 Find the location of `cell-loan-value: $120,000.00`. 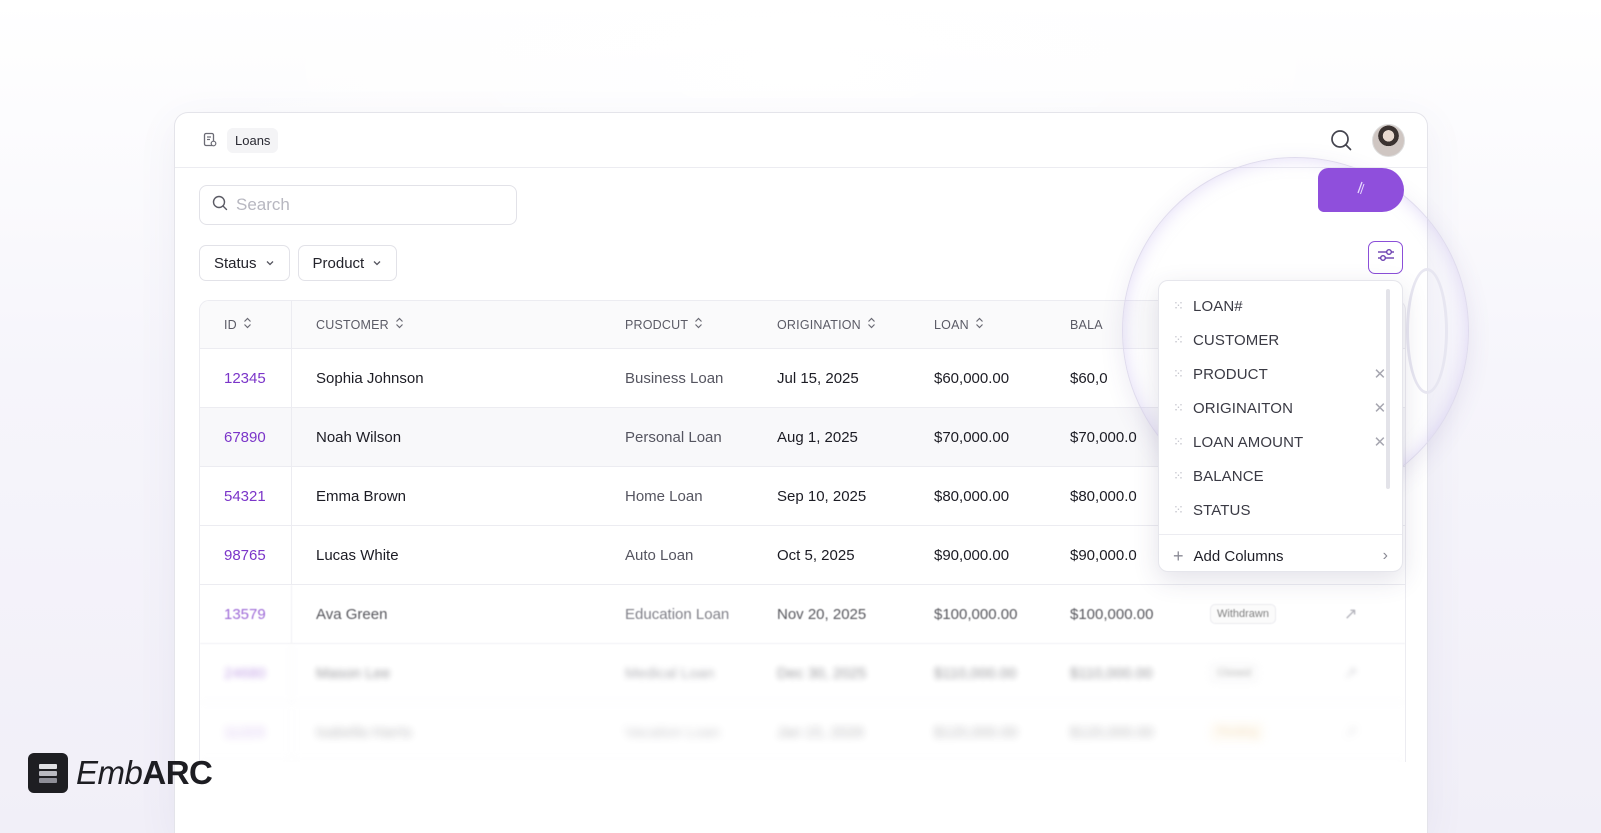

cell-loan-value: $120,000.00 is located at coordinates (976, 732).